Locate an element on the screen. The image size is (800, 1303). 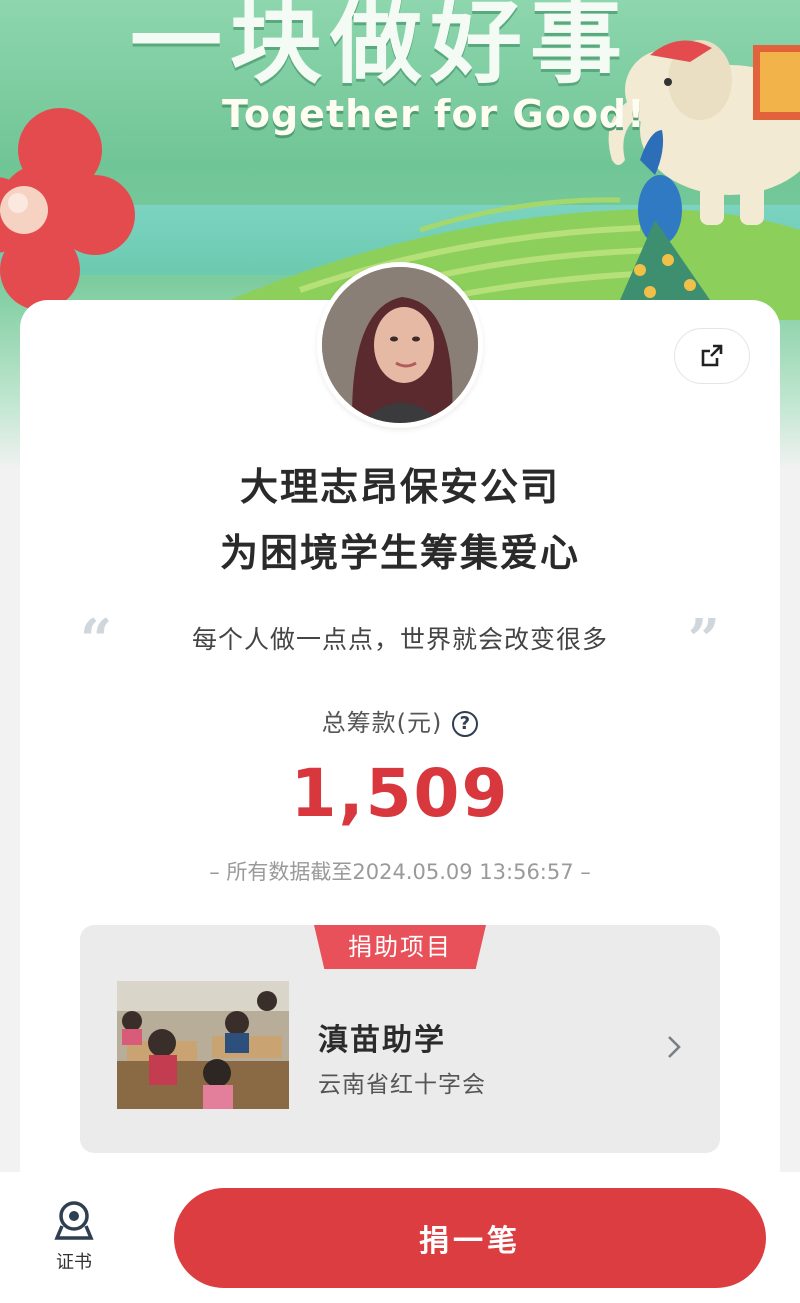
close-quote-icon: ” is located at coordinates (703, 640).